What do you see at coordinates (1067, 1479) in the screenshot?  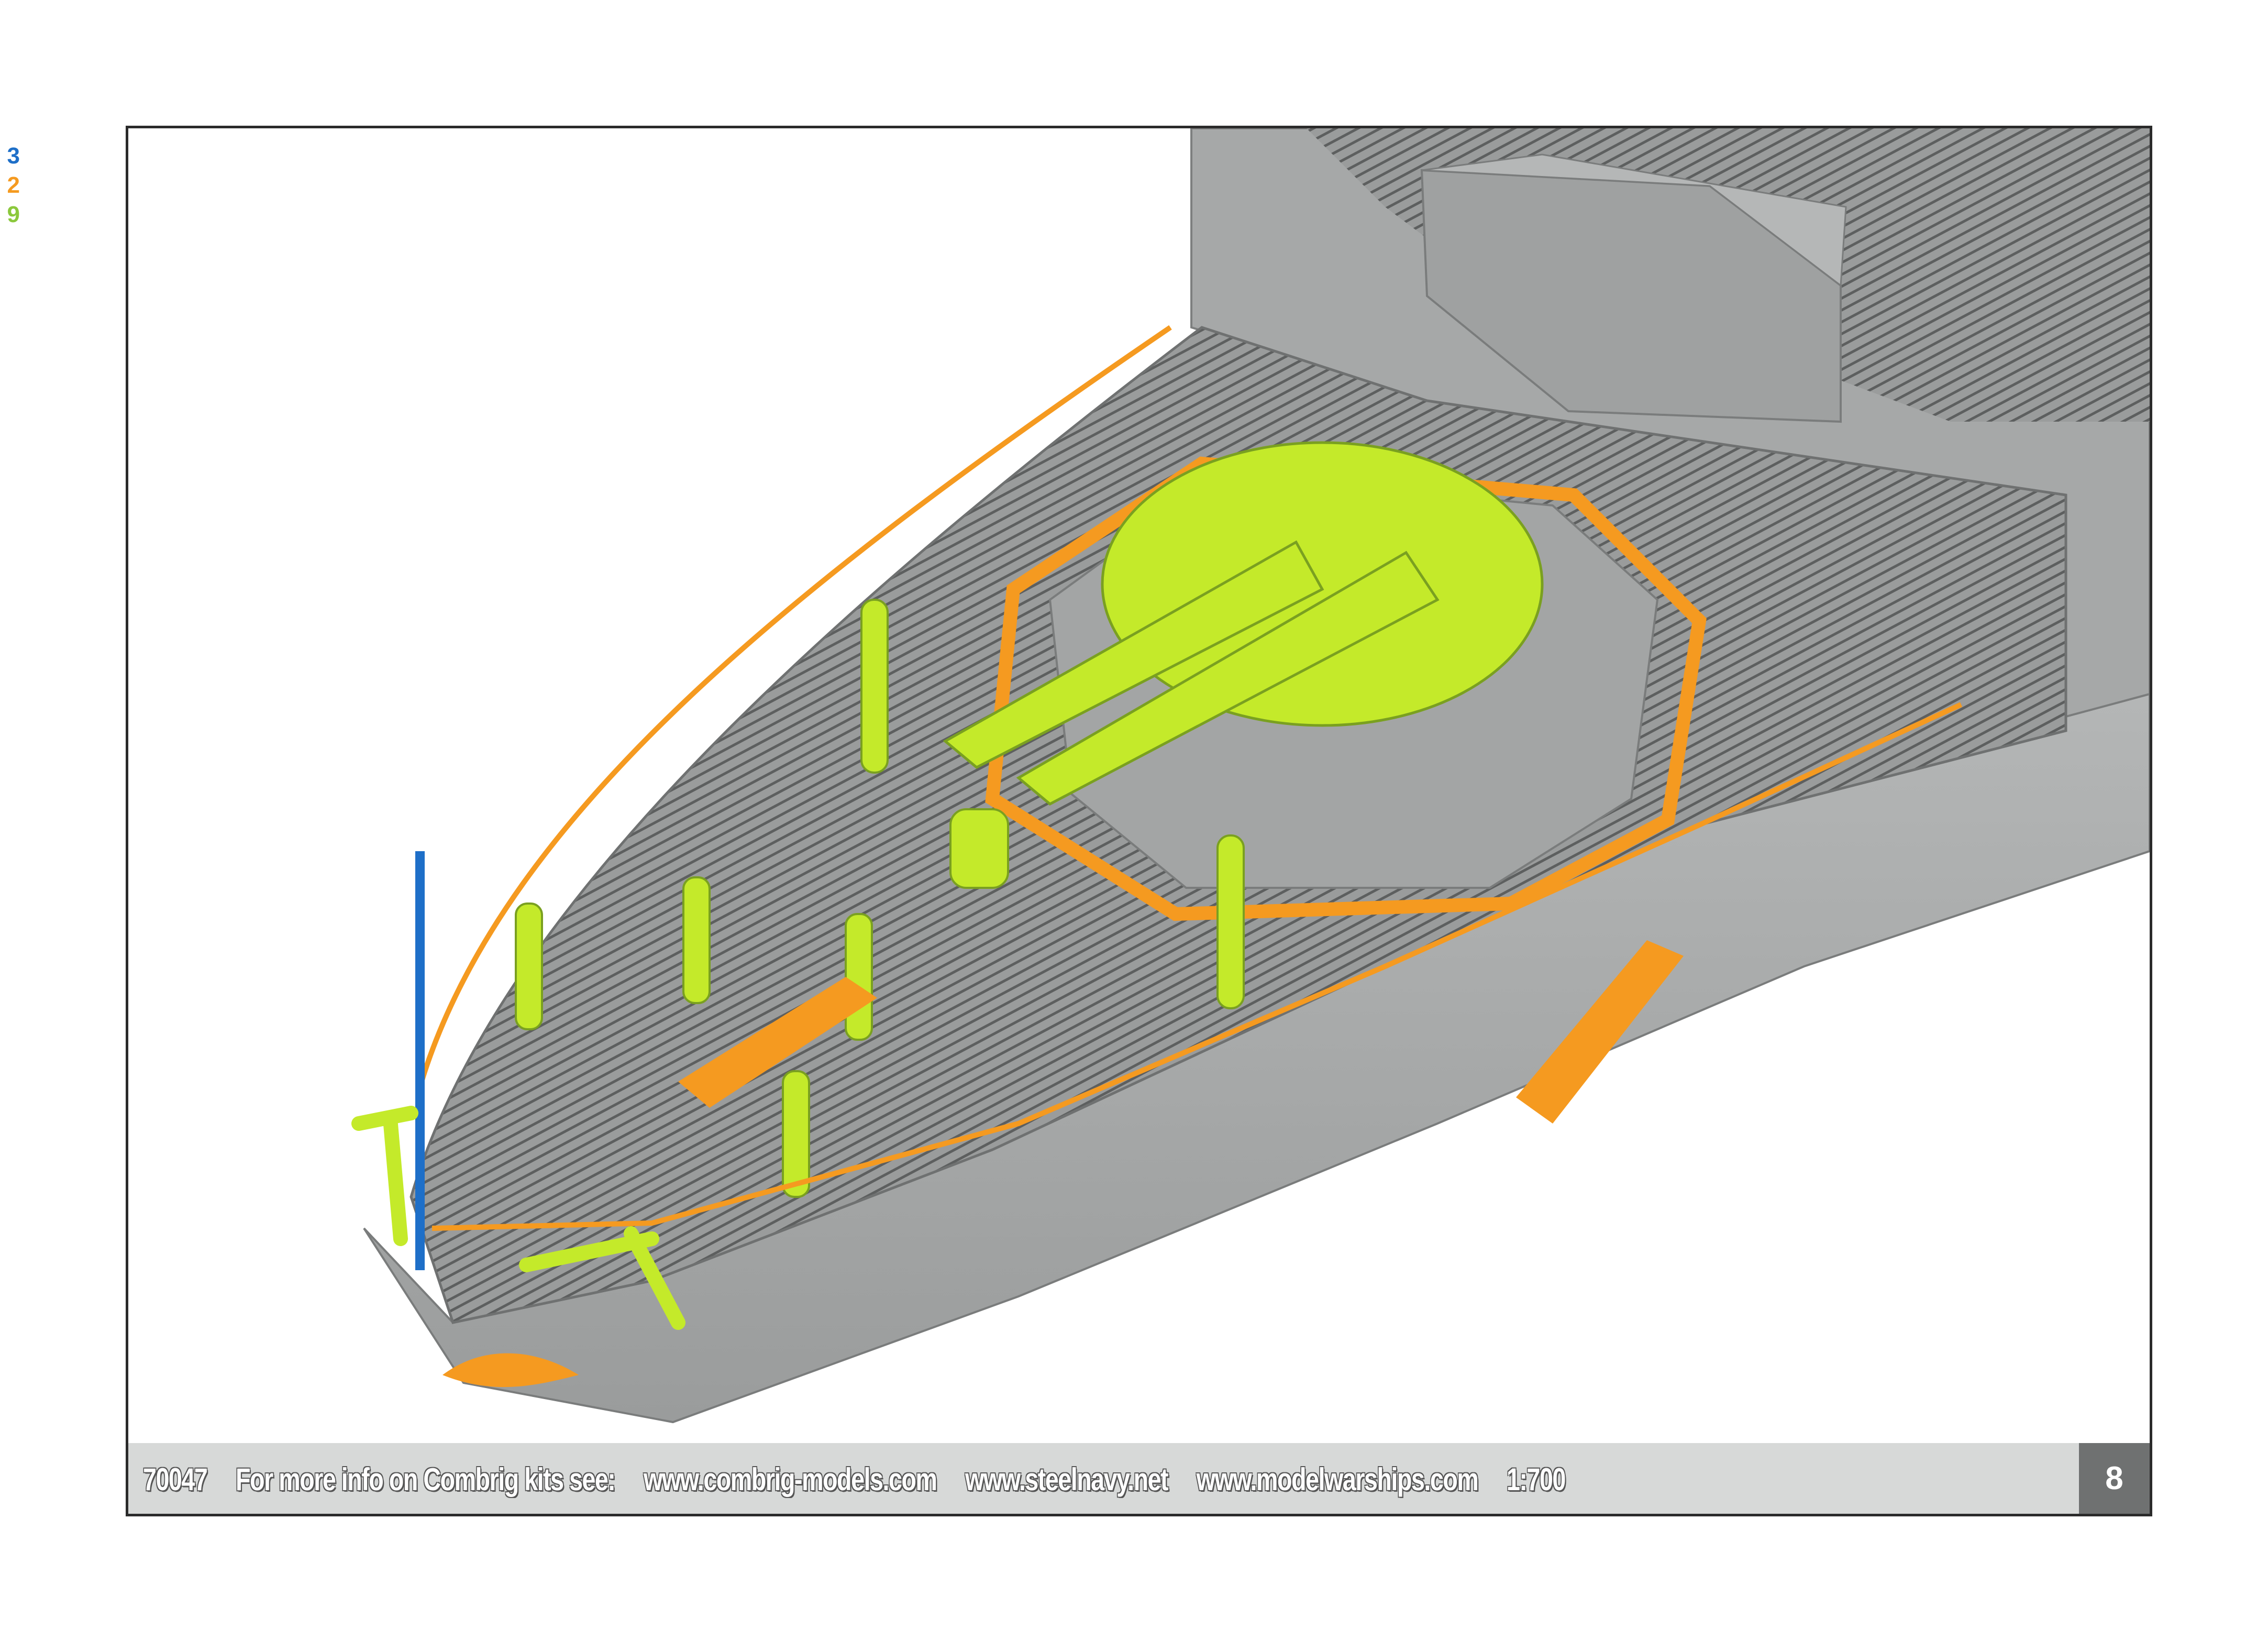 I see `link-steelnavy: www.steelnavy.net` at bounding box center [1067, 1479].